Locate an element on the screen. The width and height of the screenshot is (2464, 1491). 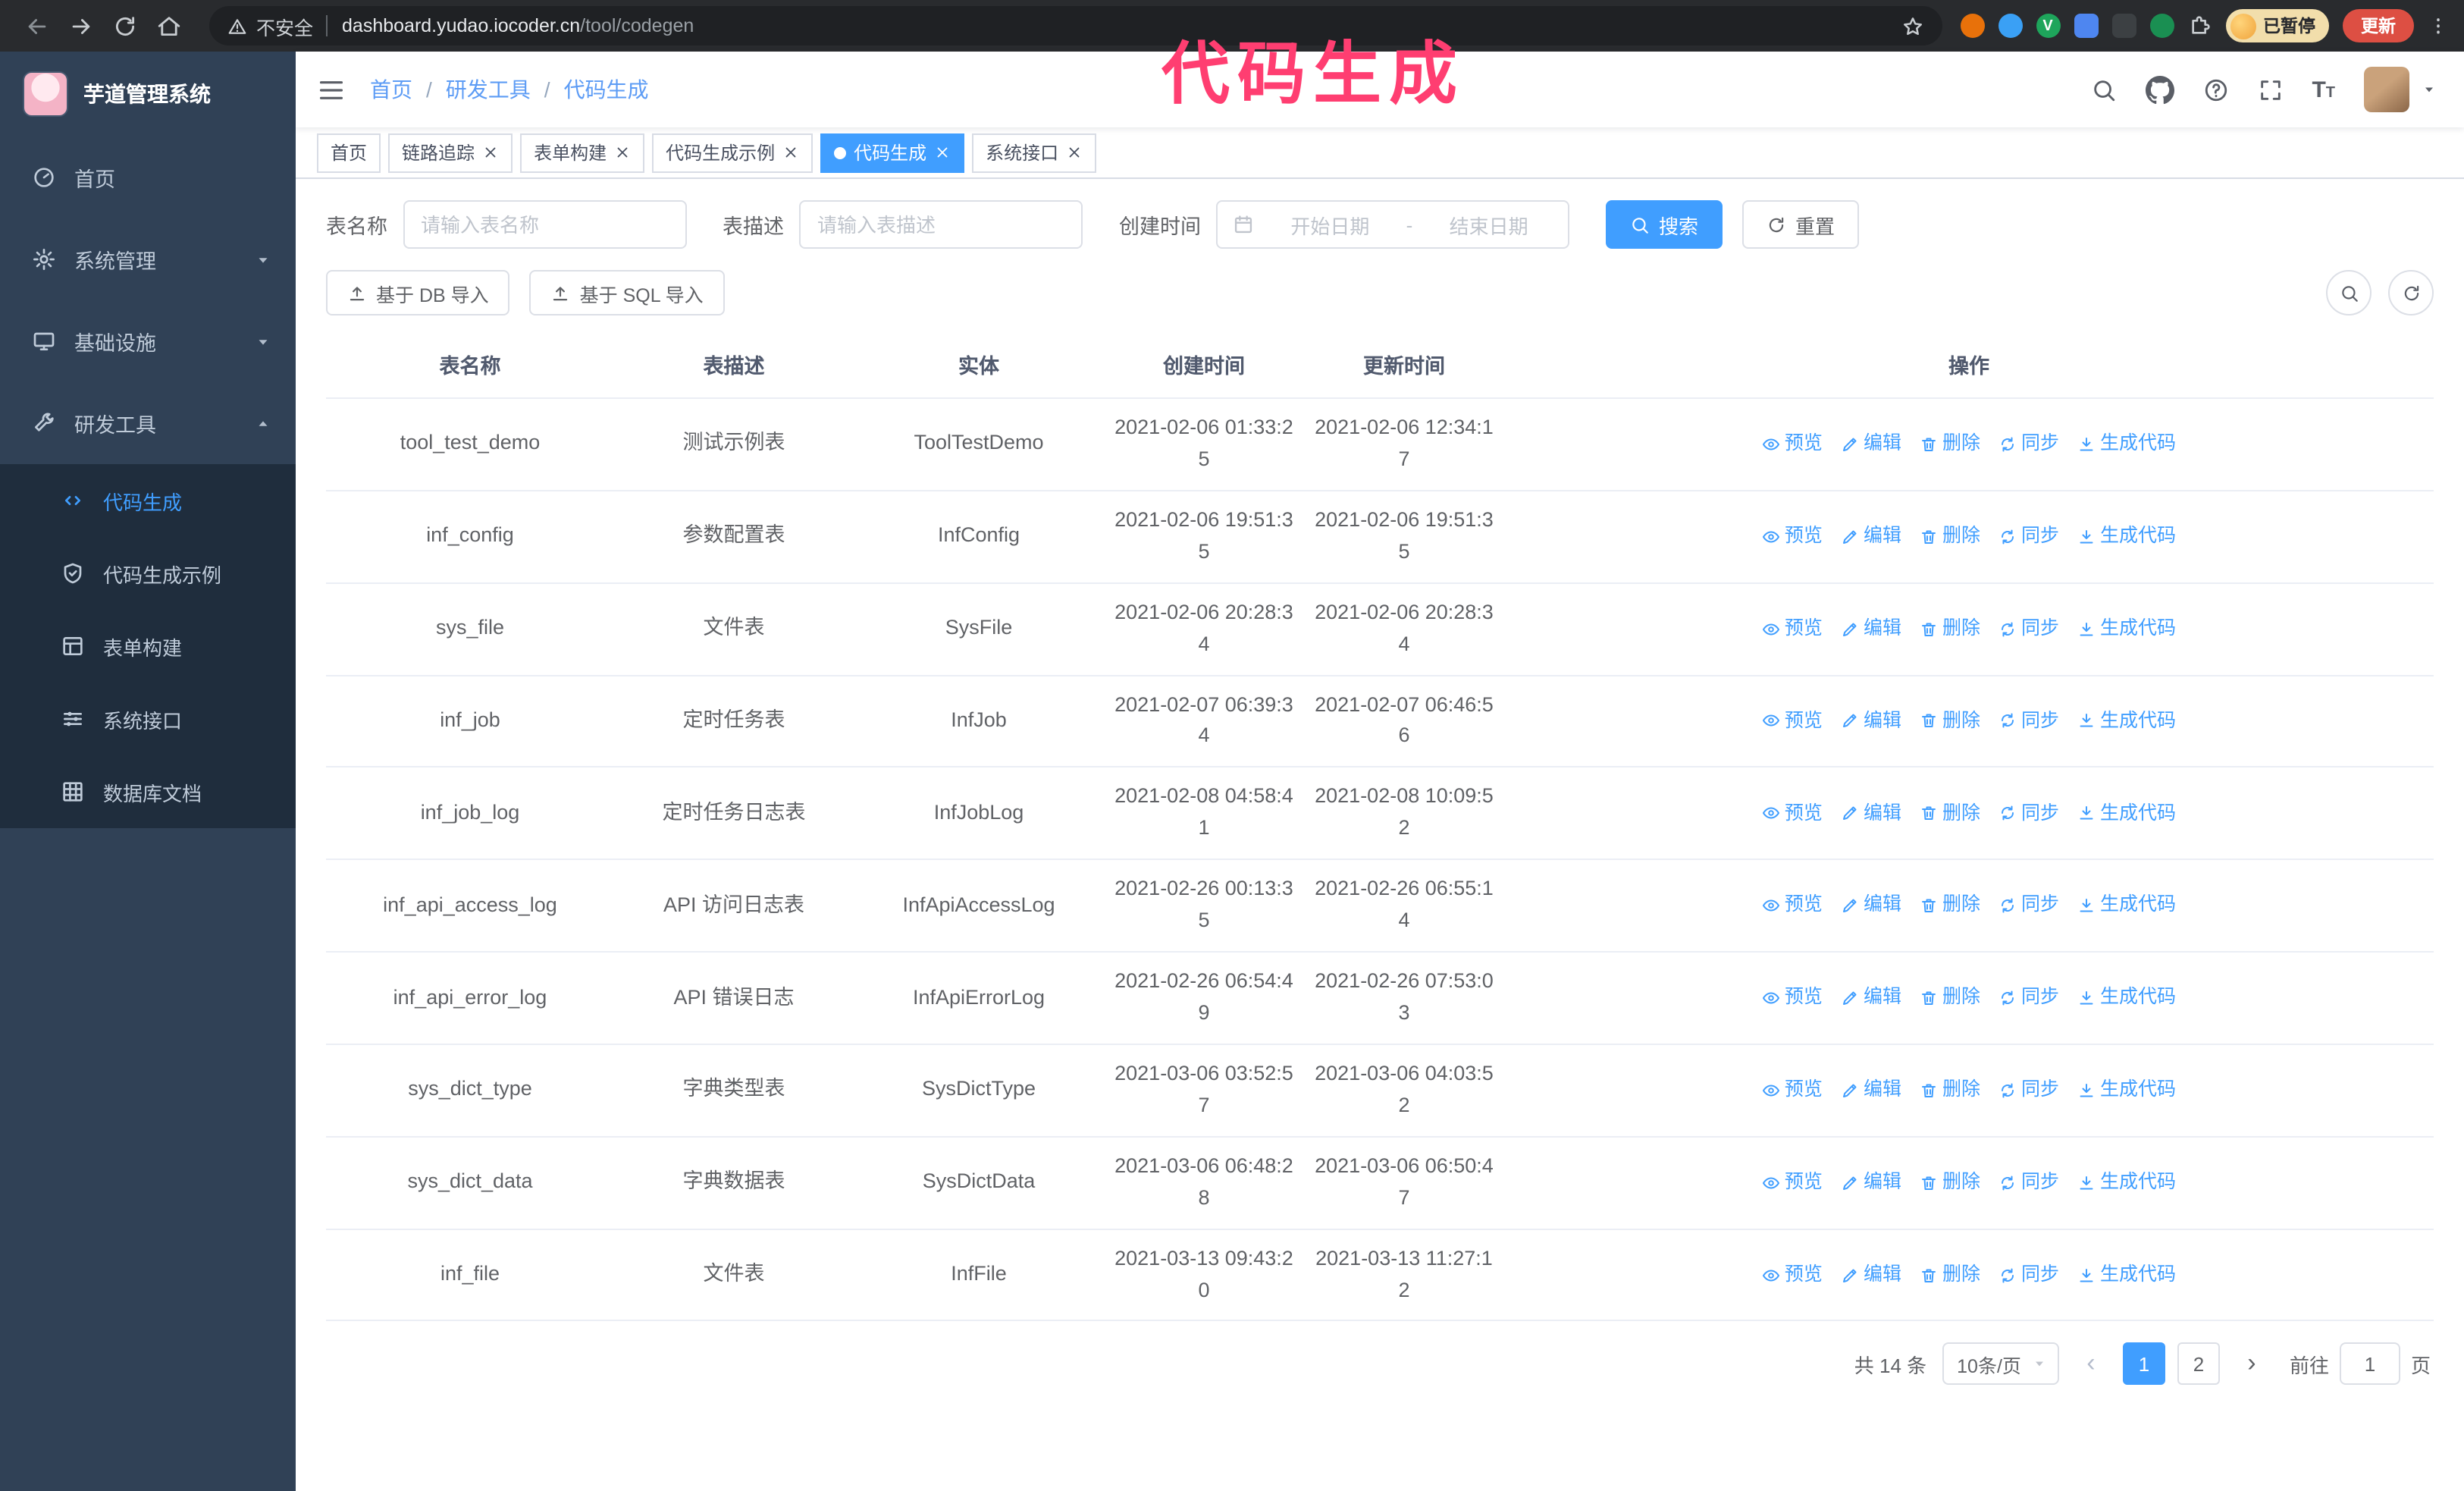
refresh-table-button is located at coordinates (2411, 292).